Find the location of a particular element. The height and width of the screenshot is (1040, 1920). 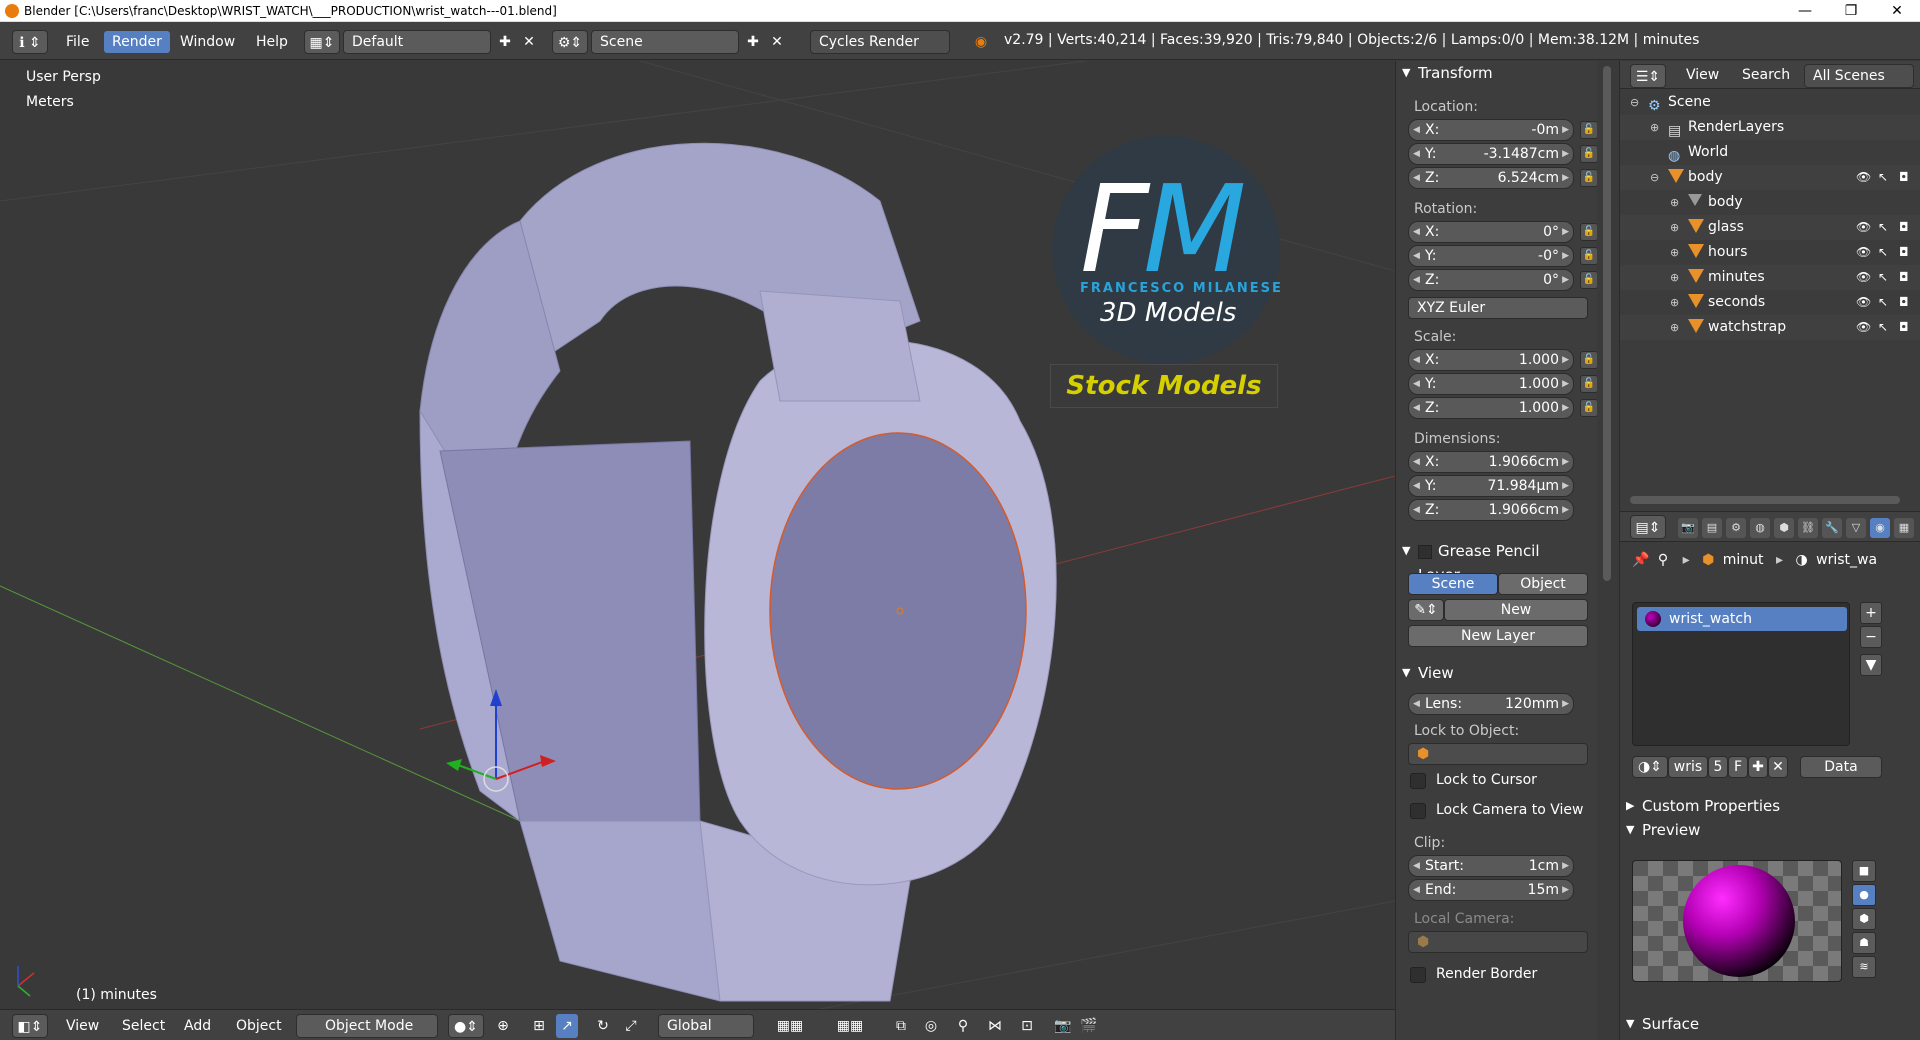

rotation-z-field: ◀ Z: 0° ▶ is located at coordinates (1491, 280).